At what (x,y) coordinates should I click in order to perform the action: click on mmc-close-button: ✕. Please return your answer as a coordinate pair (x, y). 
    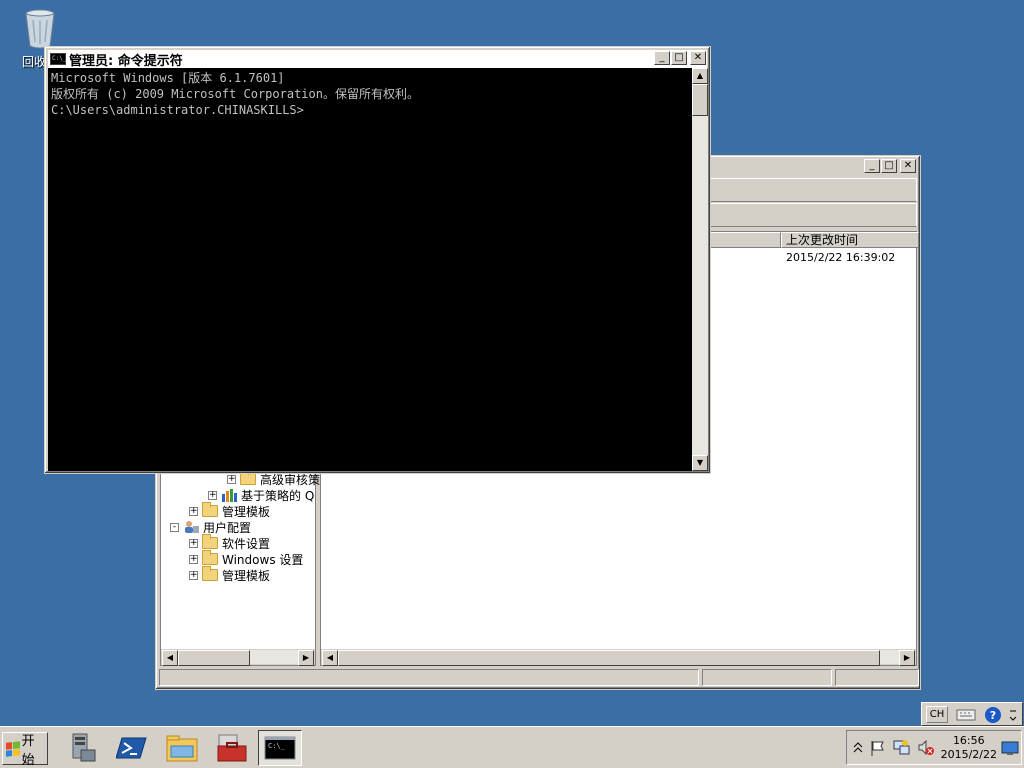
    Looking at the image, I should click on (908, 166).